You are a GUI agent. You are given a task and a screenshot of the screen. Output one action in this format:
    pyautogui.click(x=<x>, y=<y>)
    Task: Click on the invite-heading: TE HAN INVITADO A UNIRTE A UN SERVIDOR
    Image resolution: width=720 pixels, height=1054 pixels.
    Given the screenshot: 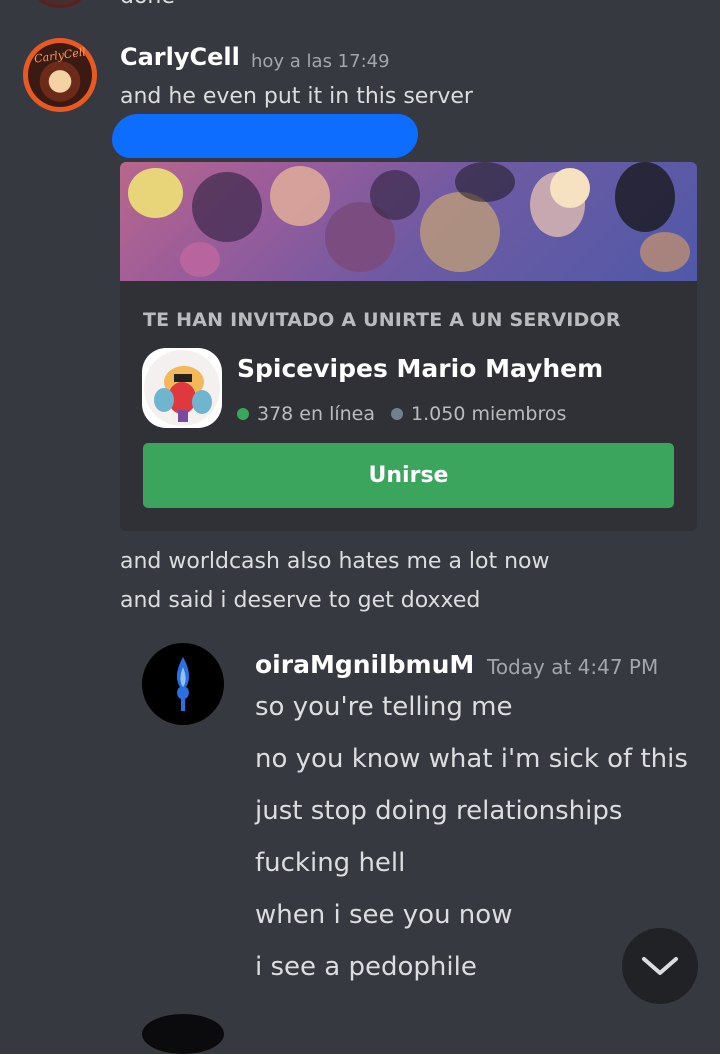 What is the action you would take?
    pyautogui.click(x=382, y=320)
    